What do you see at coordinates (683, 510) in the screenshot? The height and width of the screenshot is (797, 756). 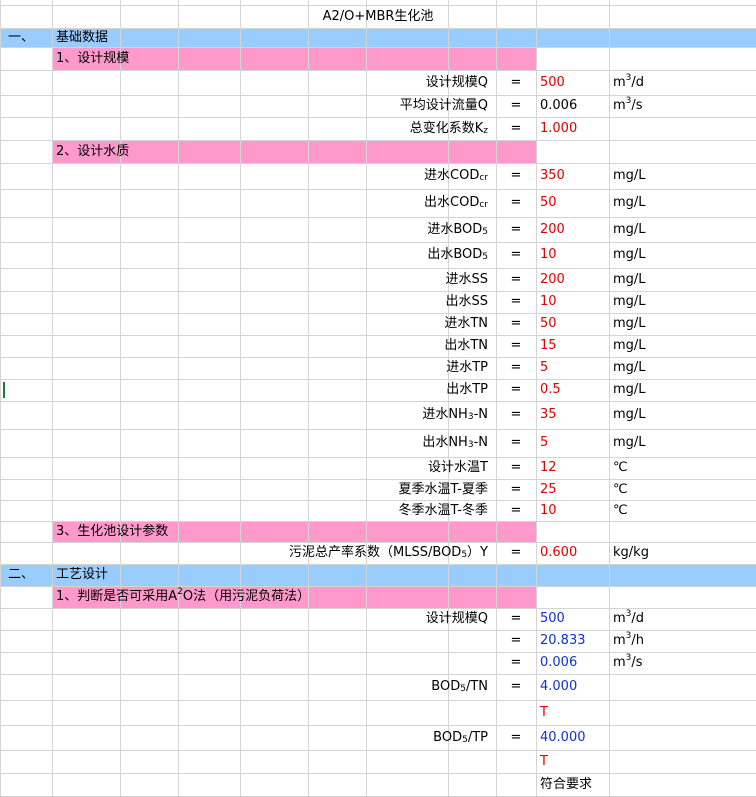 I see `unit: ℃` at bounding box center [683, 510].